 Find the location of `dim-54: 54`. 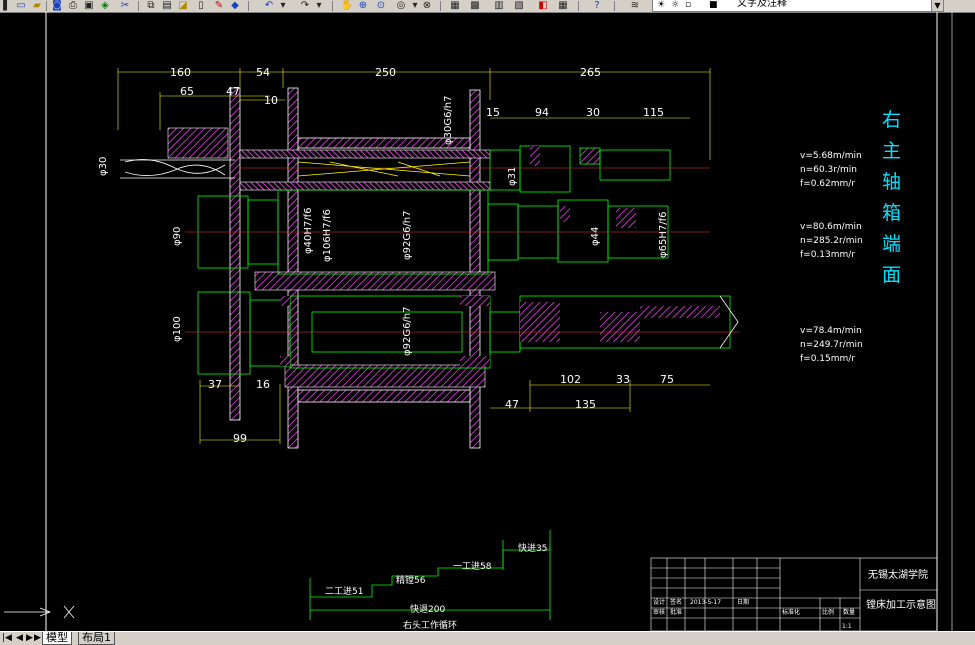

dim-54: 54 is located at coordinates (263, 72).